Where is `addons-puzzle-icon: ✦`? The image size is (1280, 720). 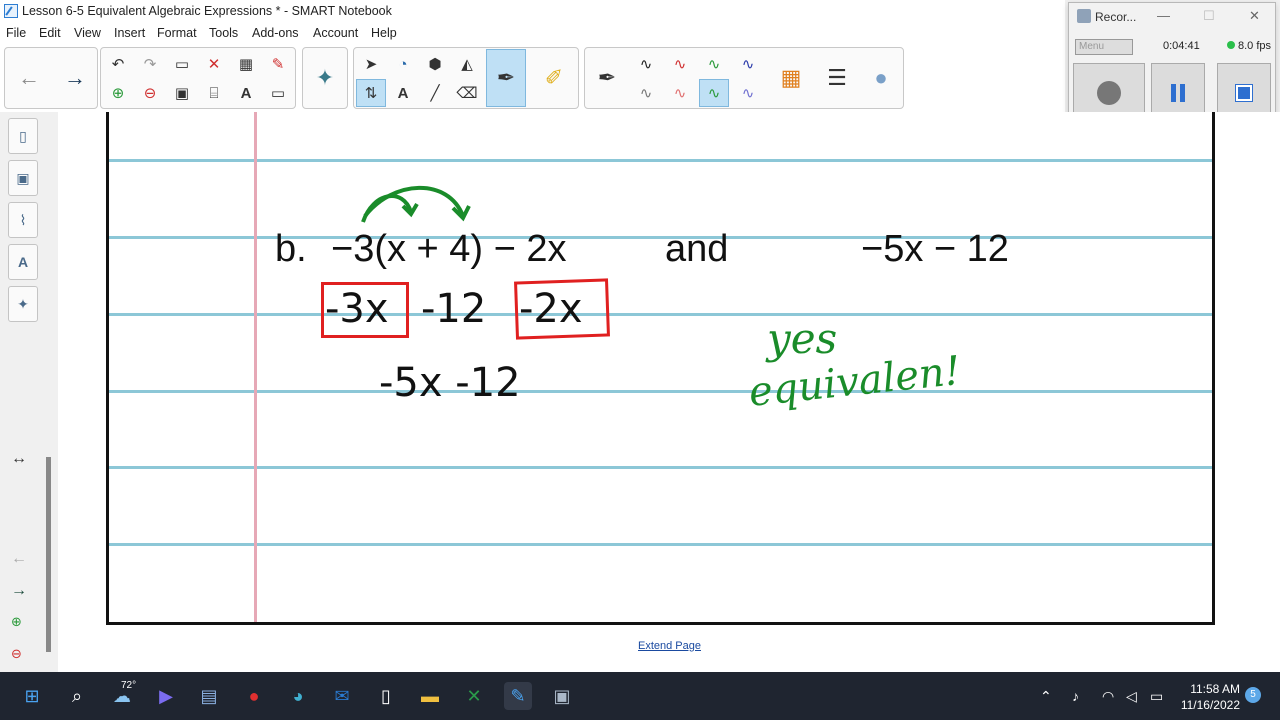 addons-puzzle-icon: ✦ is located at coordinates (23, 304).